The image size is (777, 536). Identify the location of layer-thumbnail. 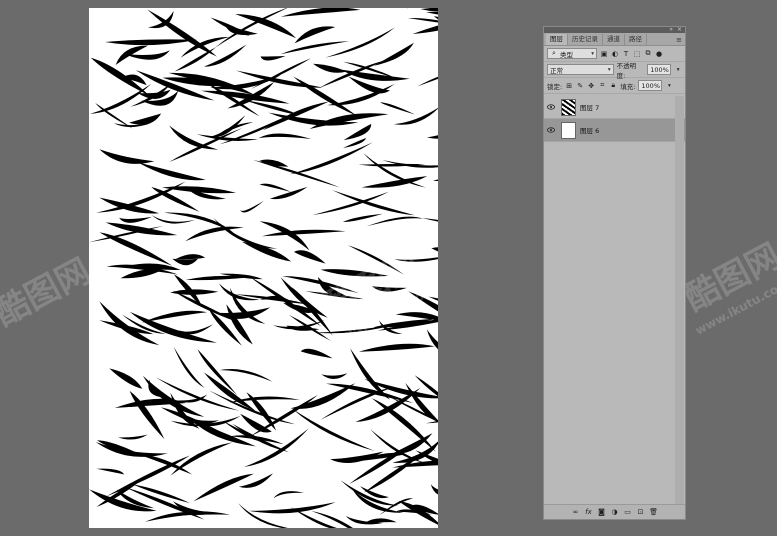
(568, 130).